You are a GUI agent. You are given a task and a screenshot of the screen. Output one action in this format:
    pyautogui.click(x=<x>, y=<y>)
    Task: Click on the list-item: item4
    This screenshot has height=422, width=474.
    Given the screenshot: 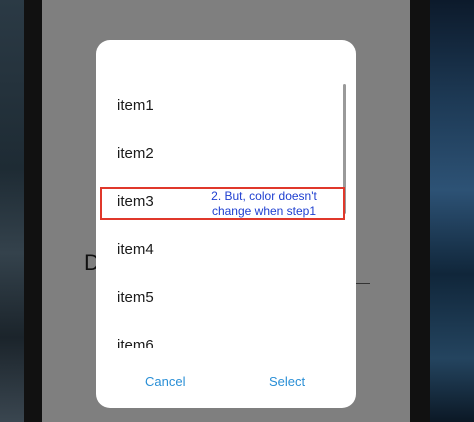 What is the action you would take?
    pyautogui.click(x=135, y=249)
    